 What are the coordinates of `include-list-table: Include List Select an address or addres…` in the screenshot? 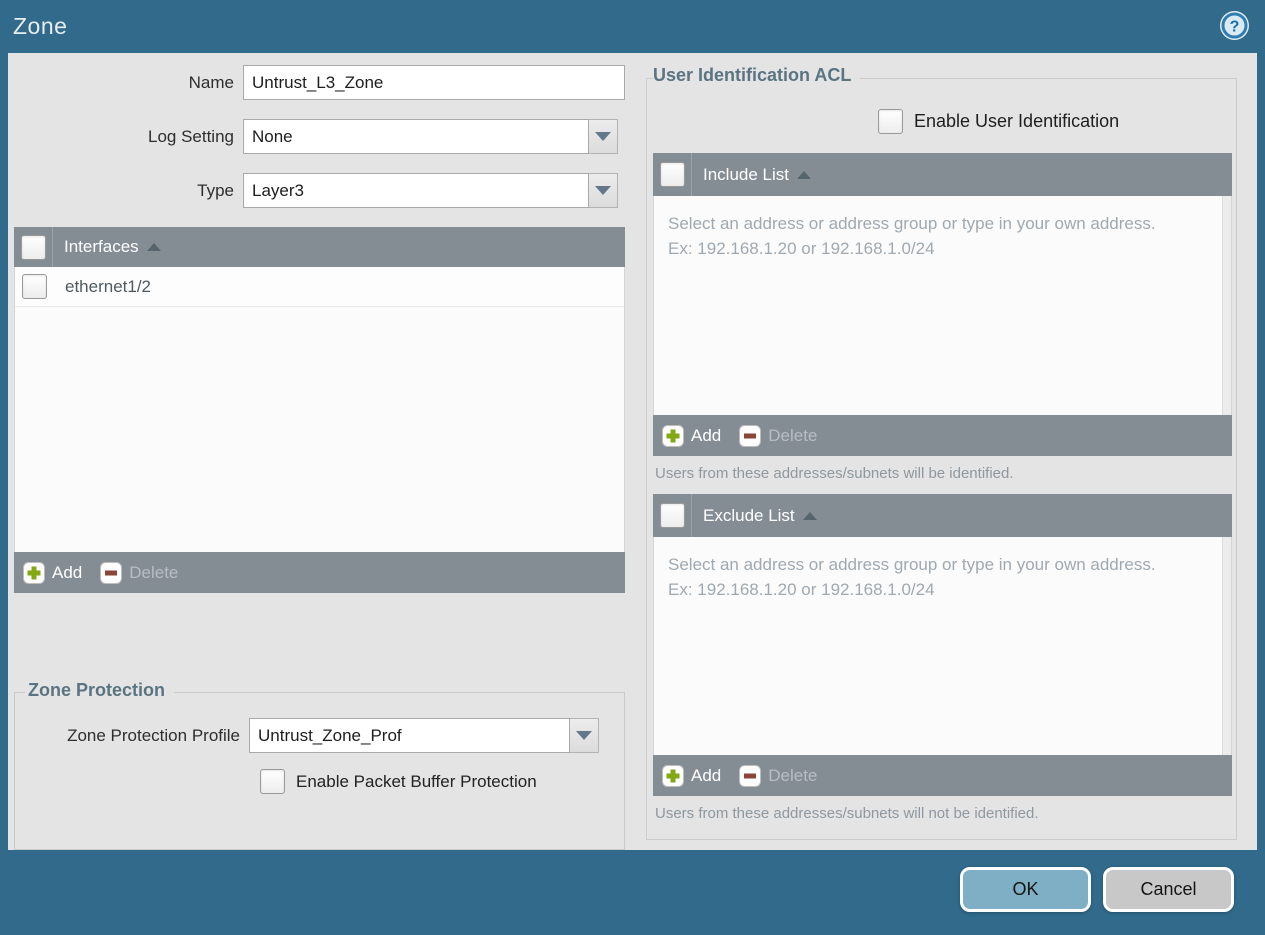 It's located at (942, 304).